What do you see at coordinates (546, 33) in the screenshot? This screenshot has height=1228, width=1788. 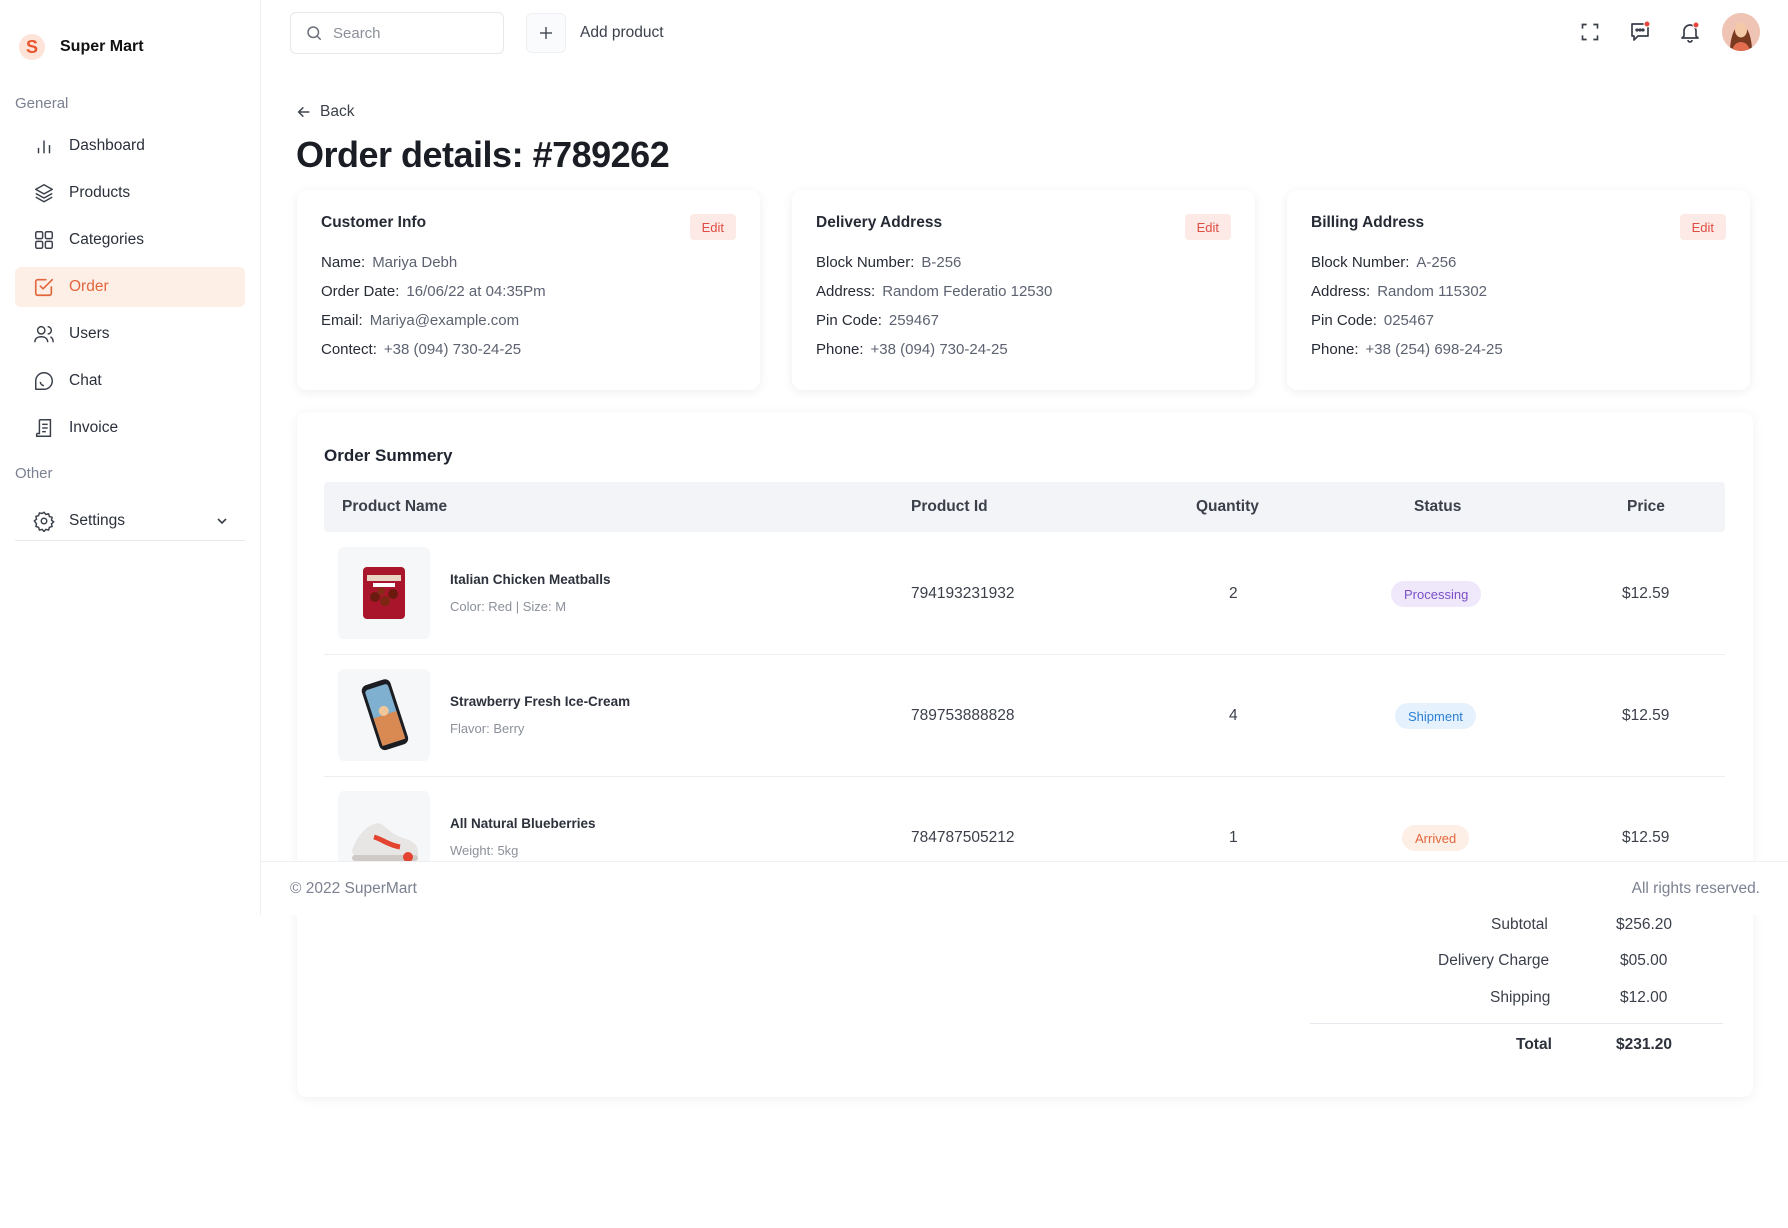 I see `add-button` at bounding box center [546, 33].